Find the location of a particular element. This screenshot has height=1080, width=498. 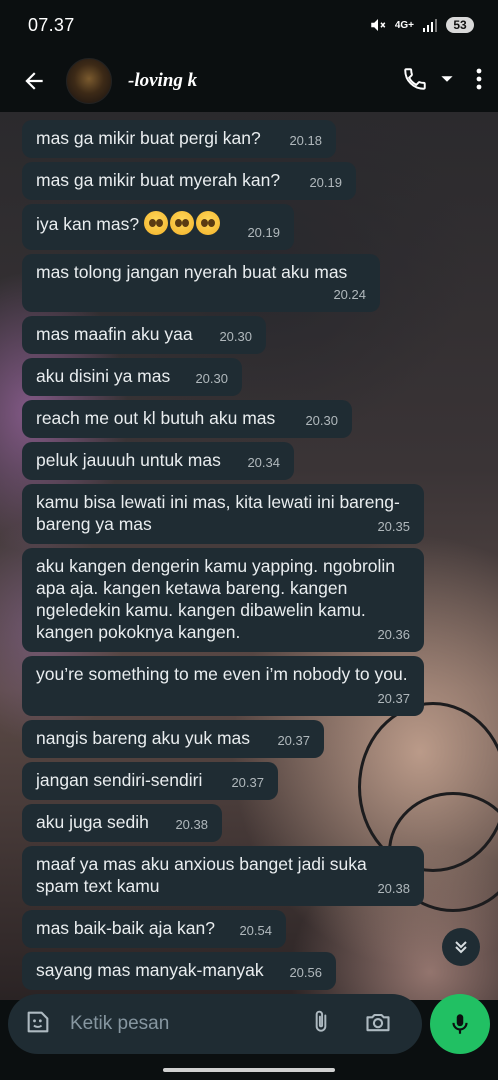

mute-icon is located at coordinates (378, 25).